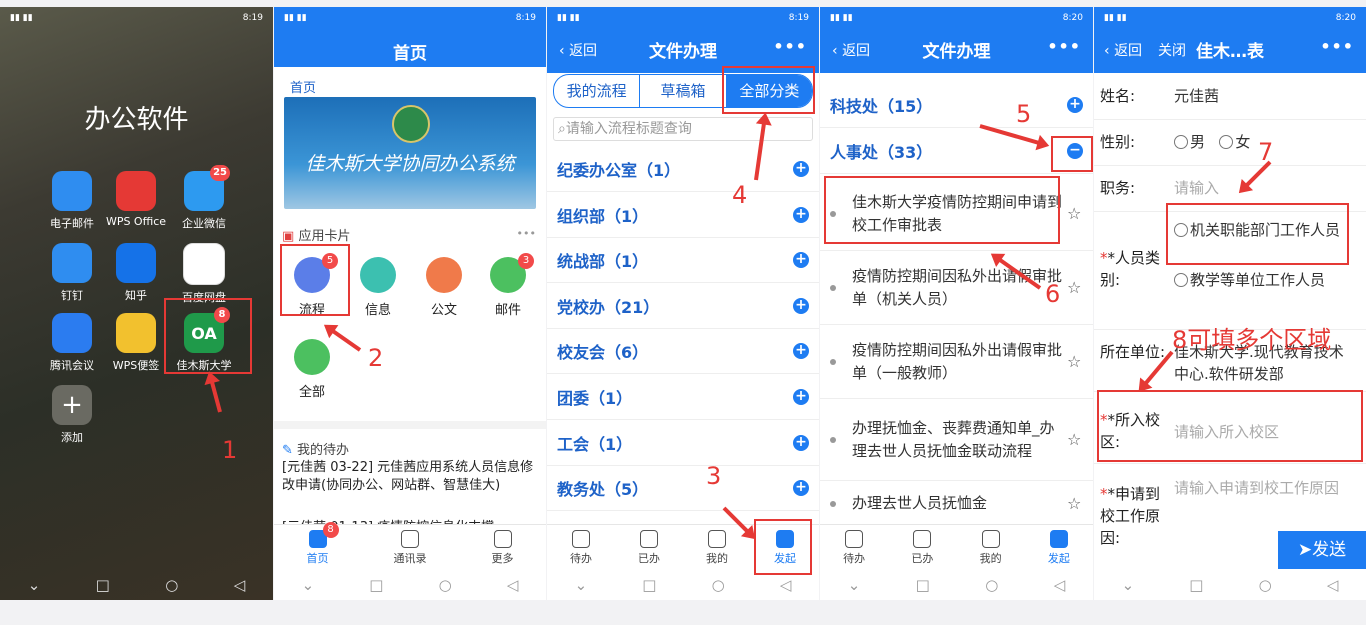 The height and width of the screenshot is (625, 1366). Describe the element at coordinates (683, 129) in the screenshot. I see `search-input: ⌕请输入流程标题查询` at that location.